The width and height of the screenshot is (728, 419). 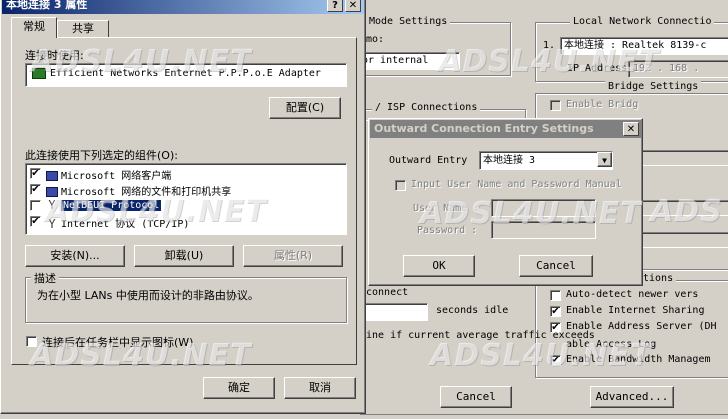 What do you see at coordinates (658, 278) in the screenshot?
I see `options-label: tions` at bounding box center [658, 278].